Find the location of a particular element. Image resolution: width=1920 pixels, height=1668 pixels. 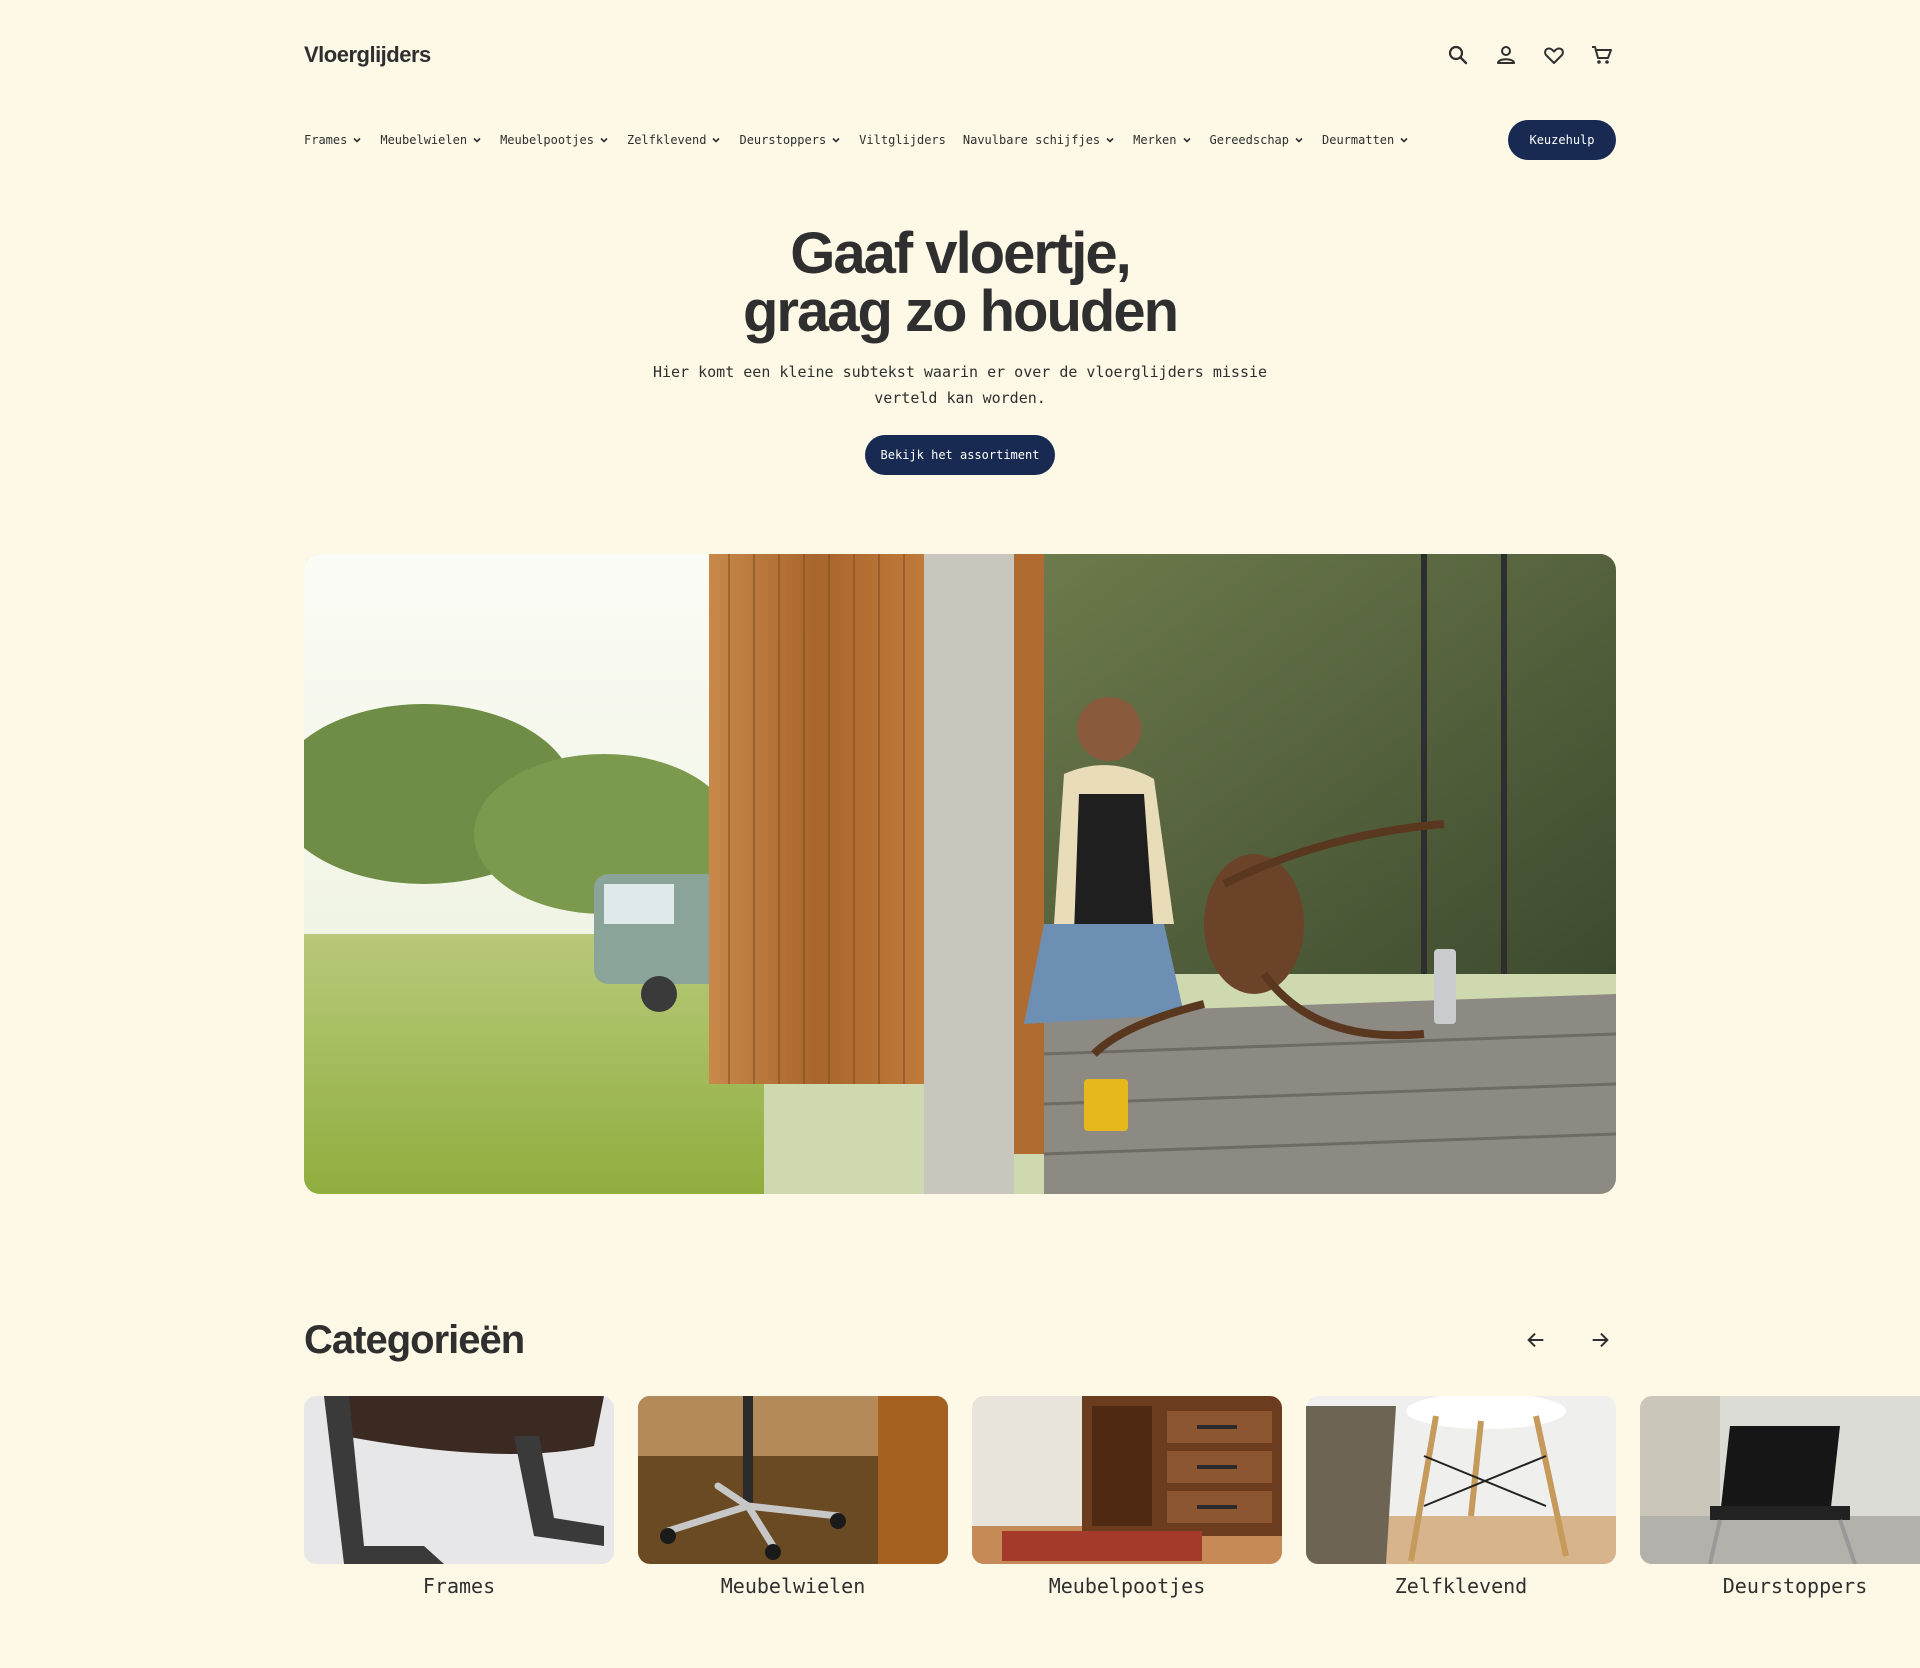

nav-item-label: Zelfklevend is located at coordinates (666, 140).